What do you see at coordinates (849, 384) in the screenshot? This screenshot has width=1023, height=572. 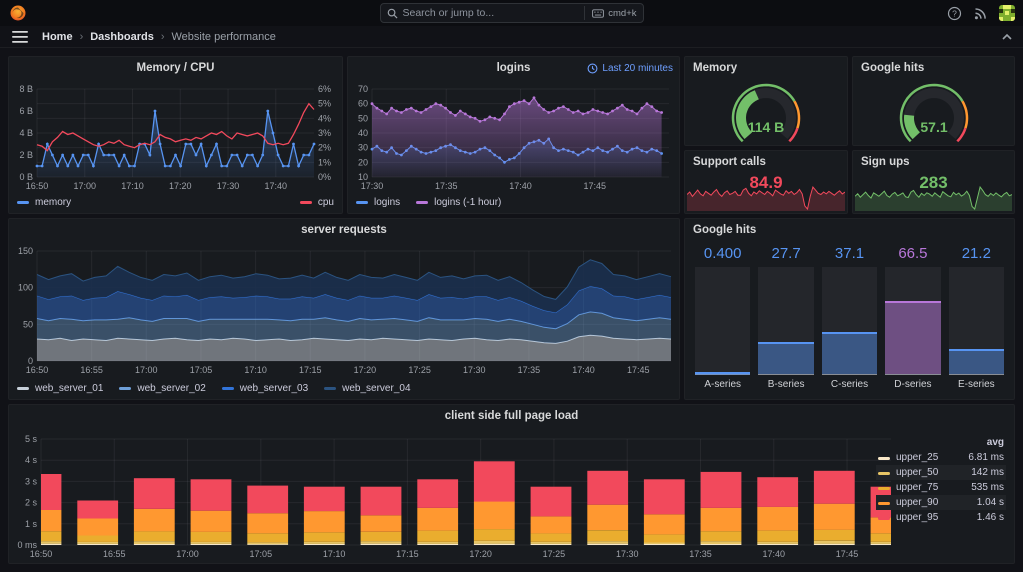 I see `bar-gauge-label: C-series` at bounding box center [849, 384].